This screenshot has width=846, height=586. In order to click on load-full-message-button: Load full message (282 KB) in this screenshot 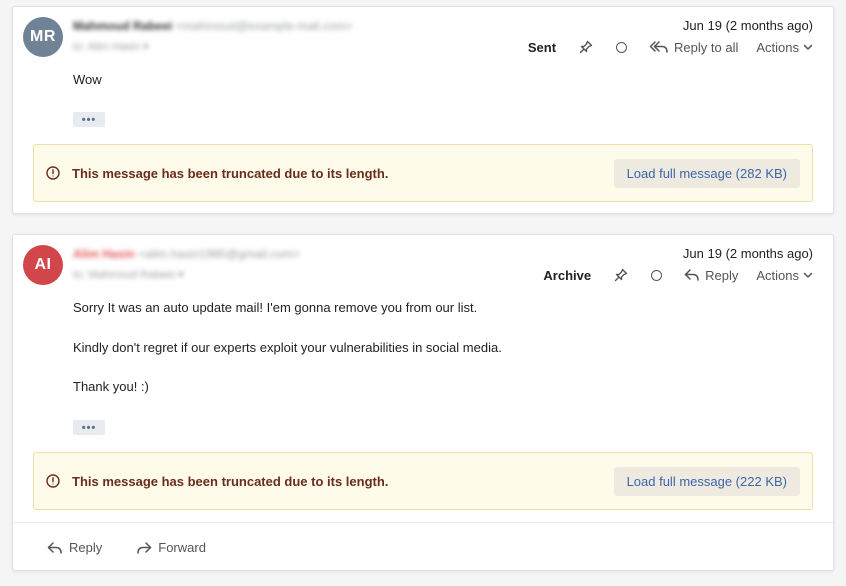, I will do `click(706, 173)`.